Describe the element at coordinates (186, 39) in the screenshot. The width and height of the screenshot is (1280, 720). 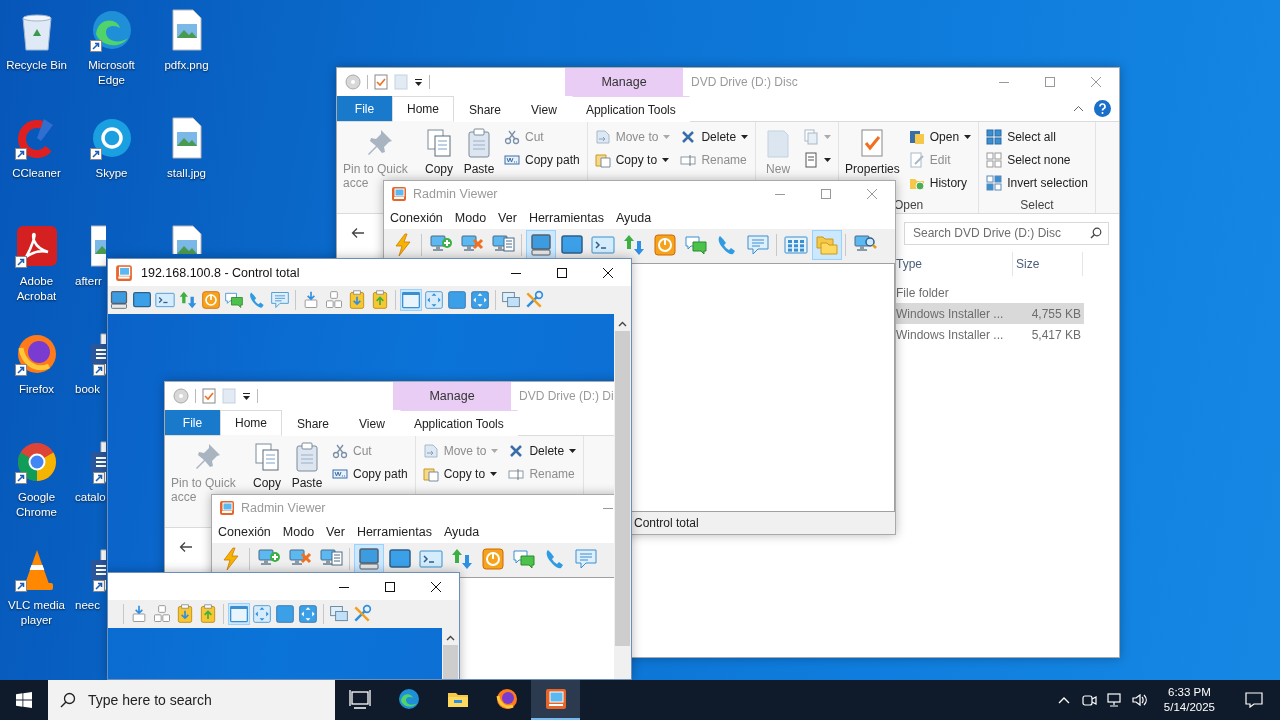
I see `desktop-icon: pdfx.png` at that location.